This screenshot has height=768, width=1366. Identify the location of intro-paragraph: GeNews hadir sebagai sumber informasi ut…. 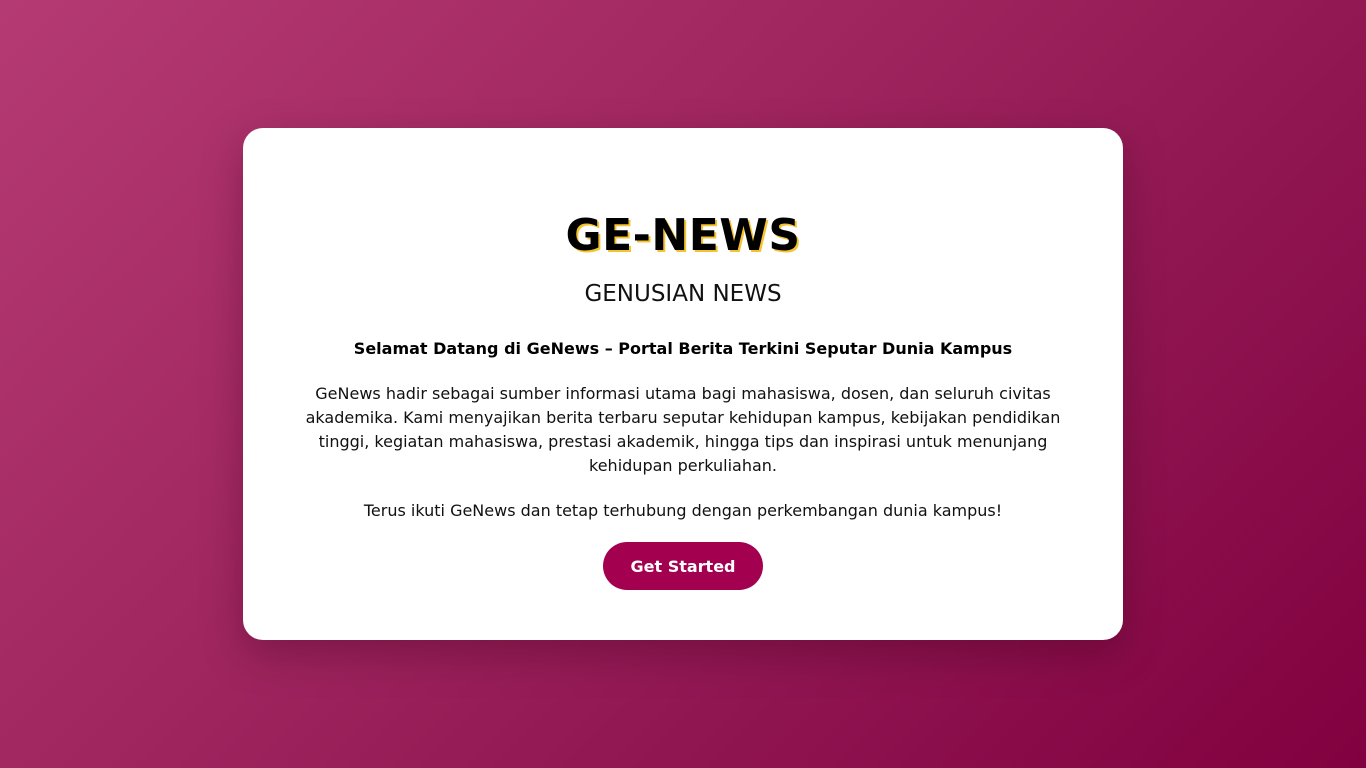
(683, 429).